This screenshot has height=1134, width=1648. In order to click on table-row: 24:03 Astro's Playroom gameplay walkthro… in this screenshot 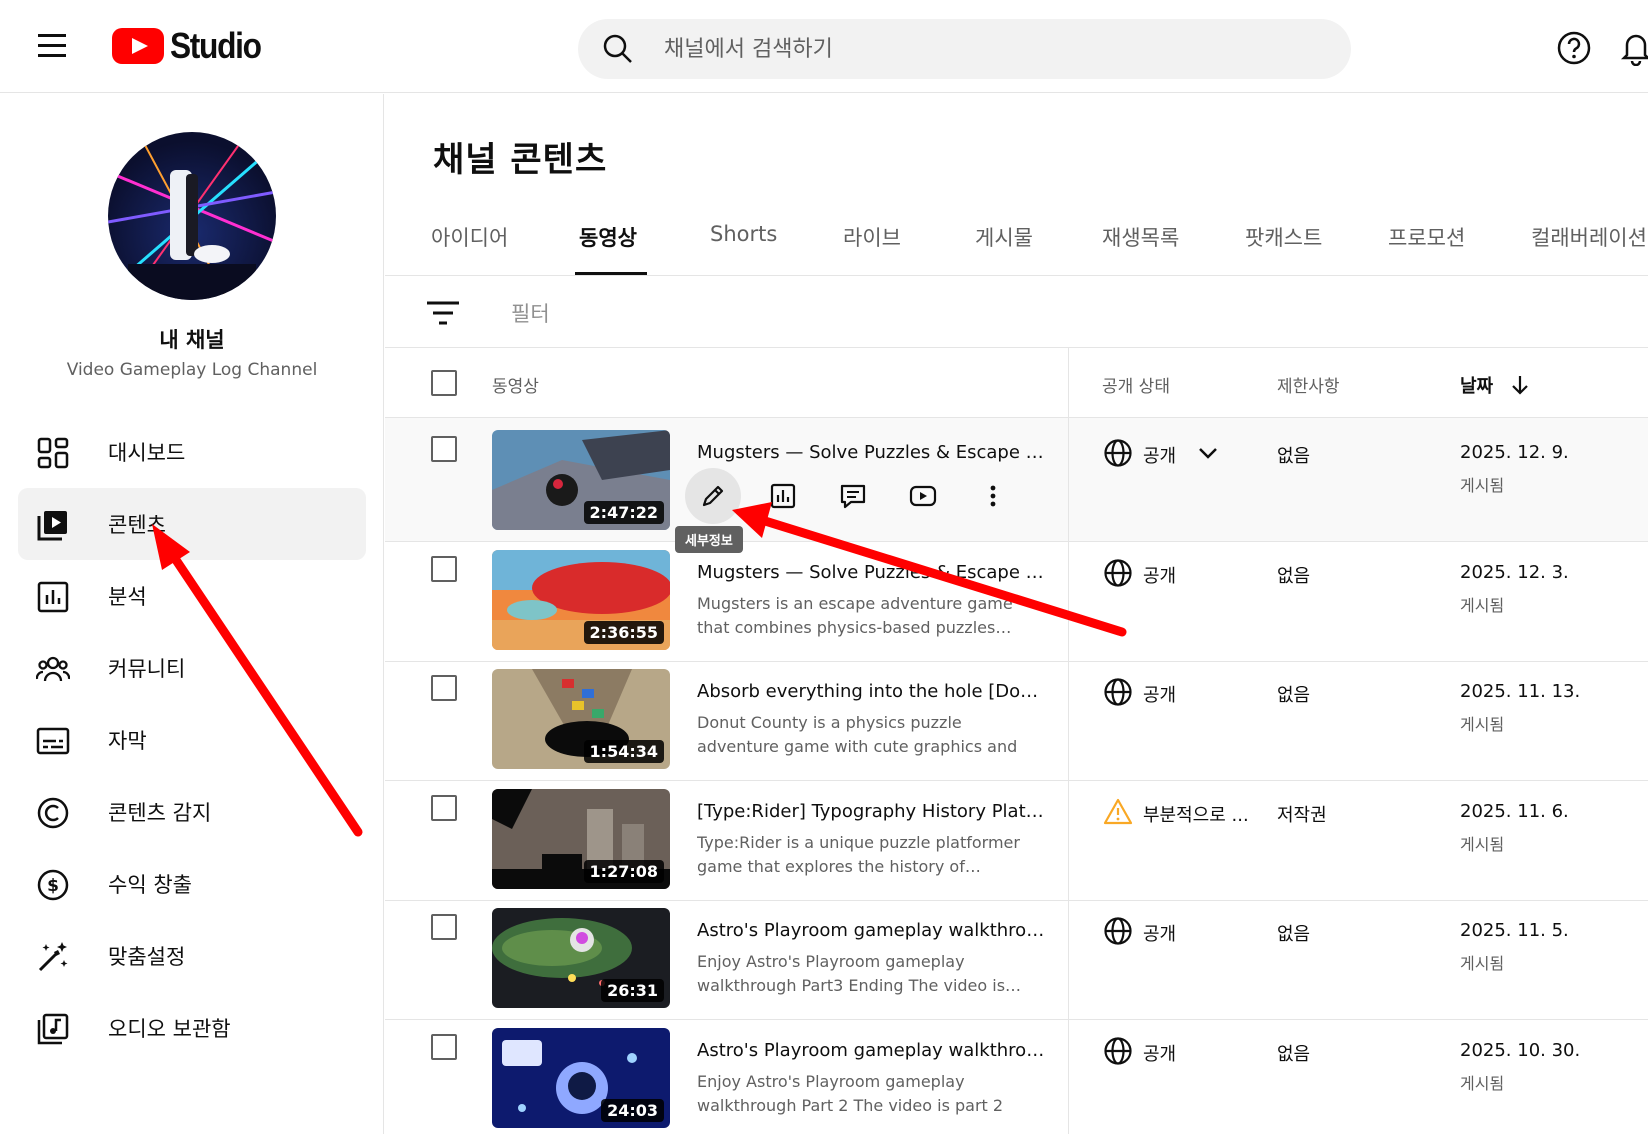, I will do `click(1016, 1075)`.